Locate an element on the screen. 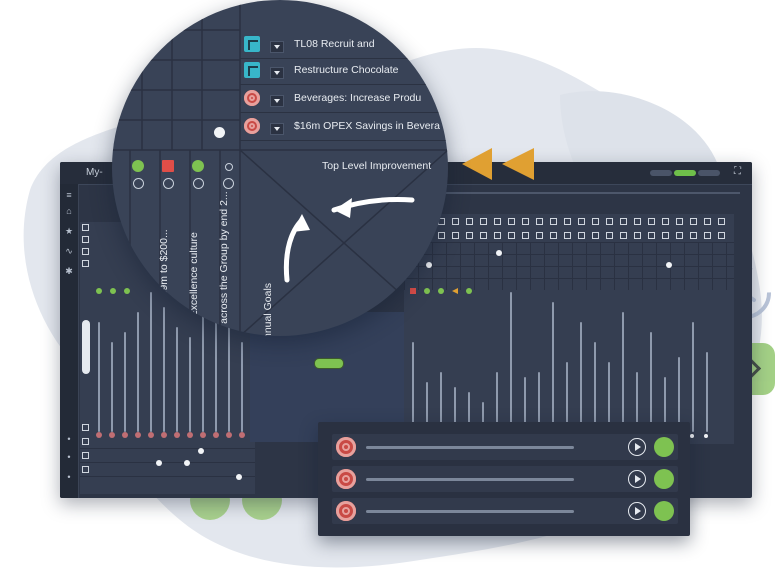 This screenshot has width=778, height=582. marker-dot is located at coordinates (239, 477).